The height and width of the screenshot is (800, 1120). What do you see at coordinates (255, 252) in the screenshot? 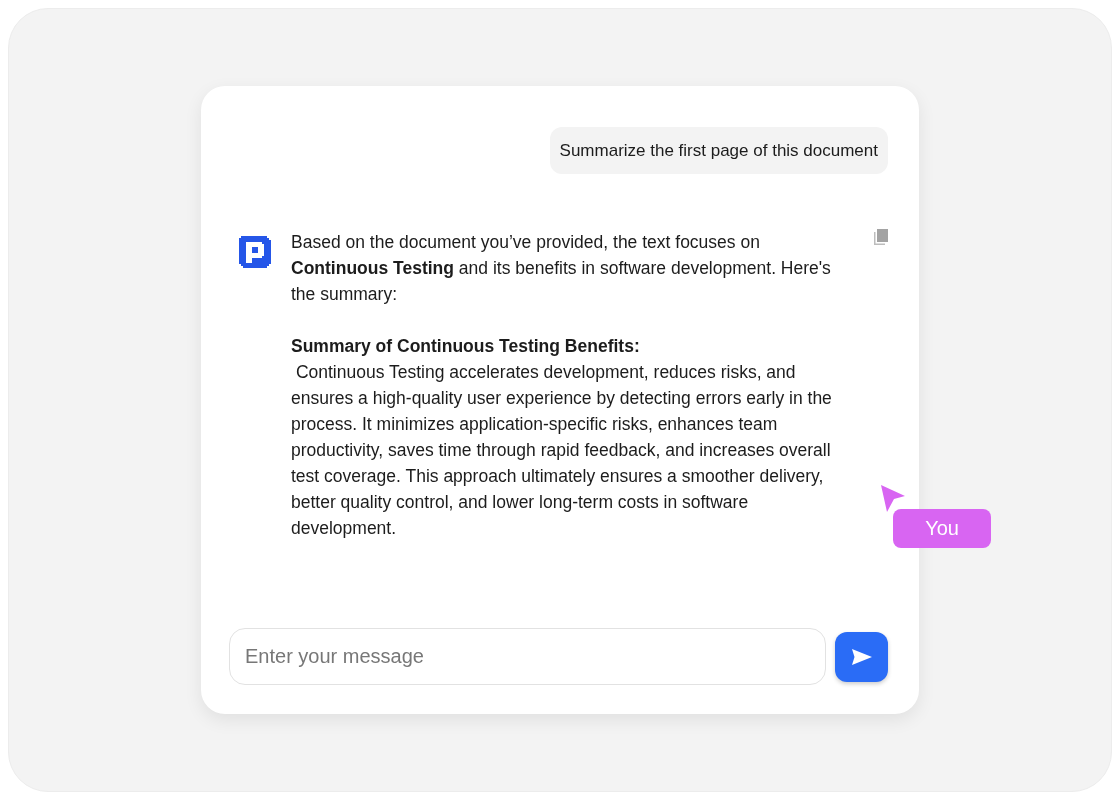
I see `logo-icon` at bounding box center [255, 252].